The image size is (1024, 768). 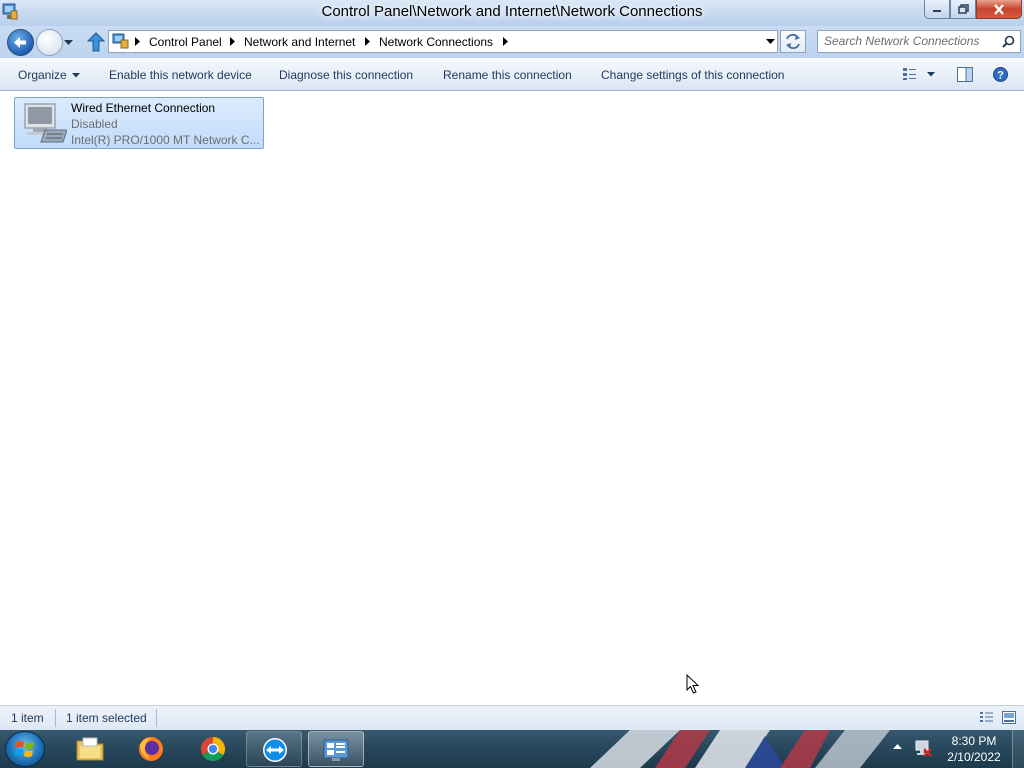 What do you see at coordinates (986, 717) in the screenshot?
I see `details-view-icon` at bounding box center [986, 717].